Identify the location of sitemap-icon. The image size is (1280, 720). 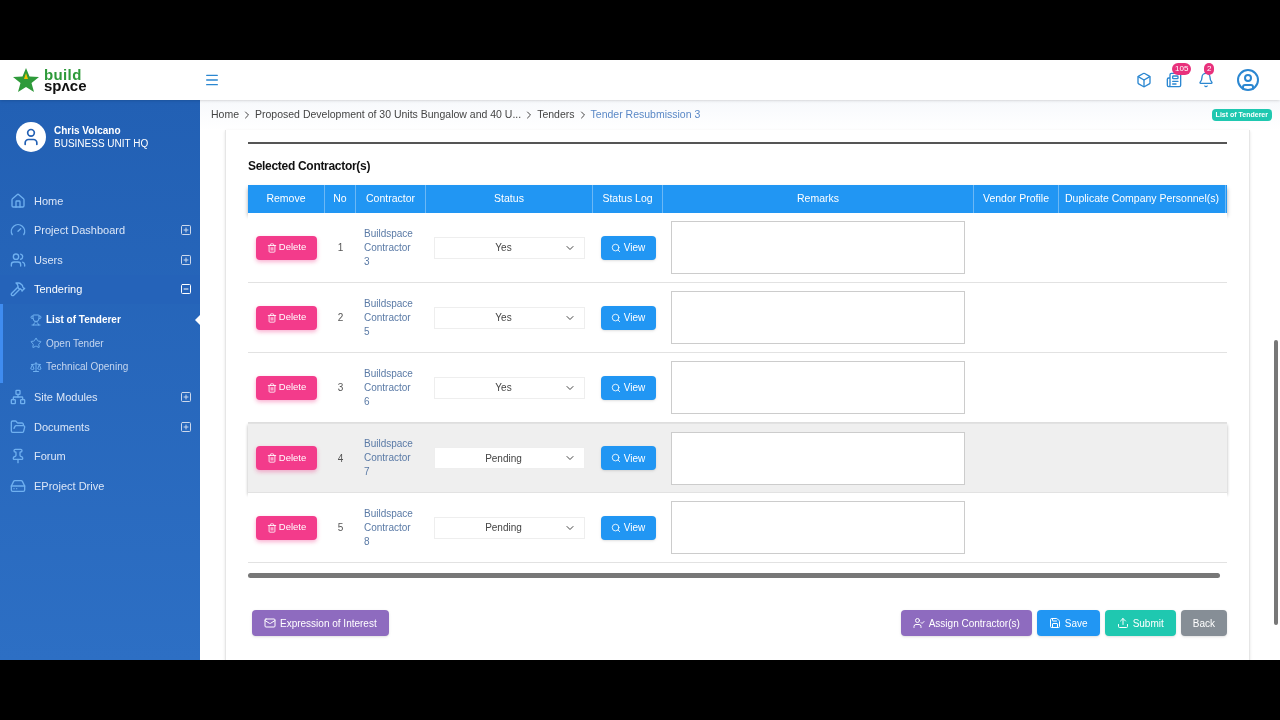
(18, 397).